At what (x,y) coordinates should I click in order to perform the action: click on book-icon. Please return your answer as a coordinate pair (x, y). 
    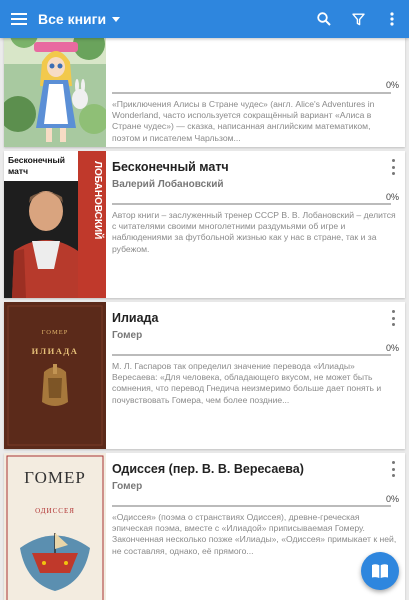
    Looking at the image, I should click on (380, 571).